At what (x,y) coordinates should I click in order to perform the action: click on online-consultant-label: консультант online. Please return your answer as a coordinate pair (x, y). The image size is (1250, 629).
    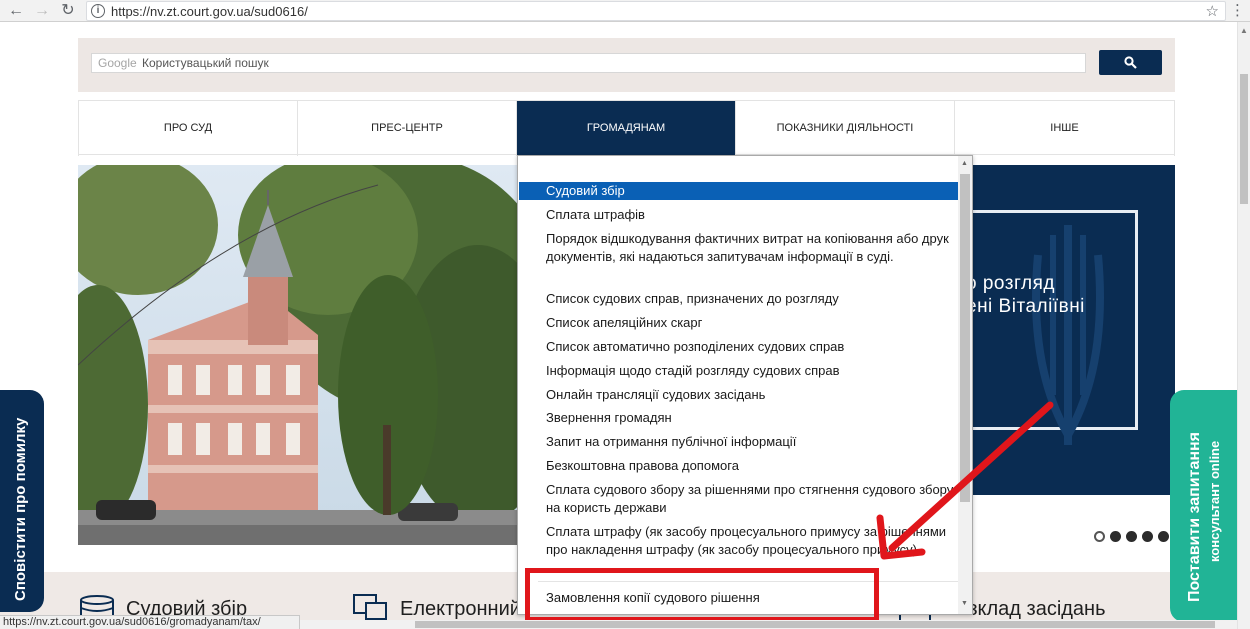
    Looking at the image, I should click on (1214, 501).